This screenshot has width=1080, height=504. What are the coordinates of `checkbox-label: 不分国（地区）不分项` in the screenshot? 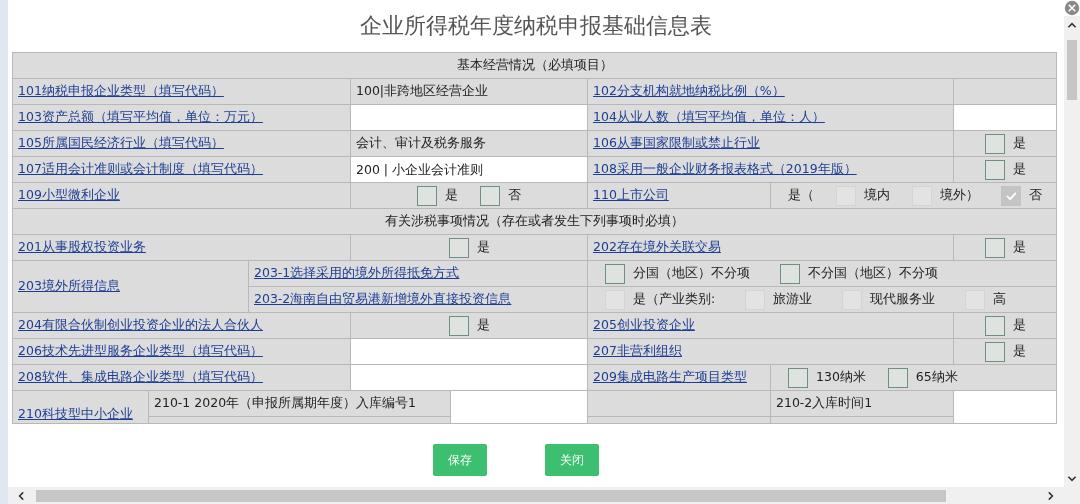 It's located at (873, 273).